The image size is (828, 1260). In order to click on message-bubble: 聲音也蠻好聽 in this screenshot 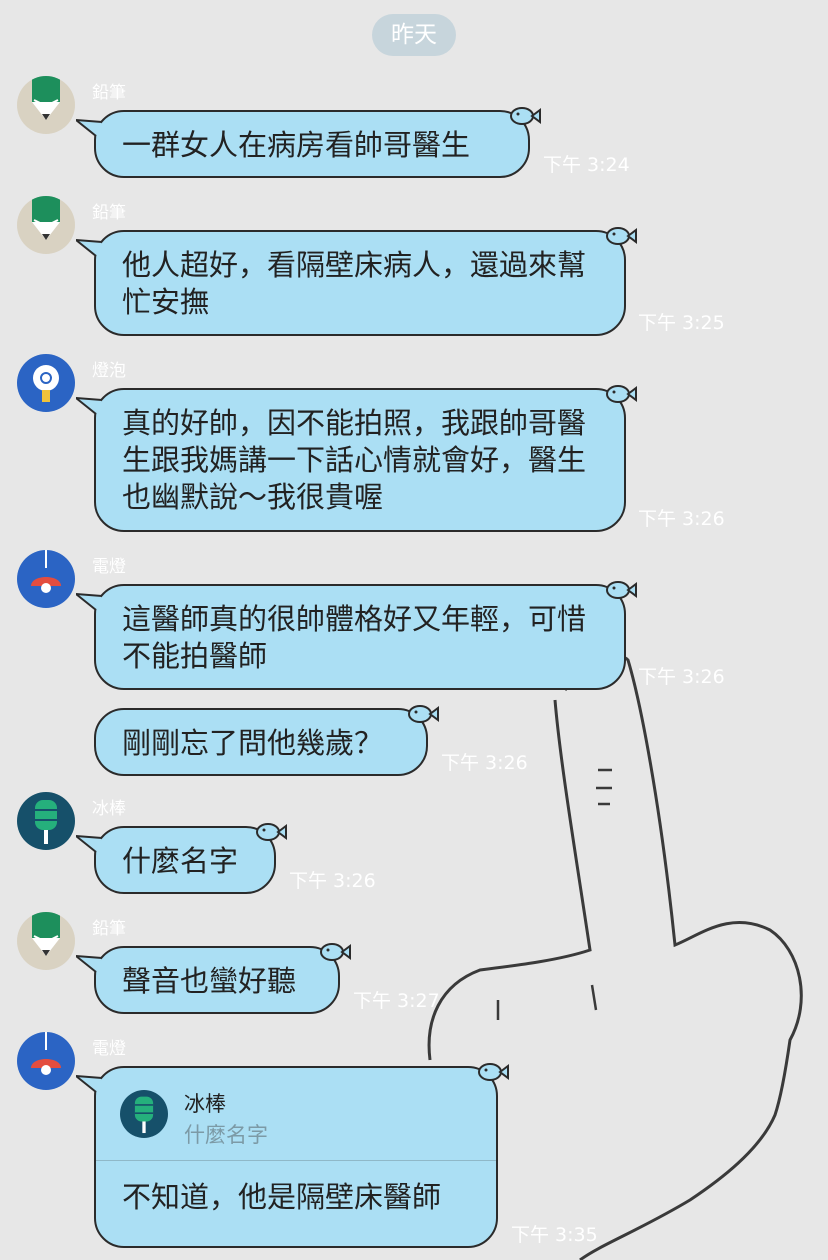, I will do `click(213, 978)`.